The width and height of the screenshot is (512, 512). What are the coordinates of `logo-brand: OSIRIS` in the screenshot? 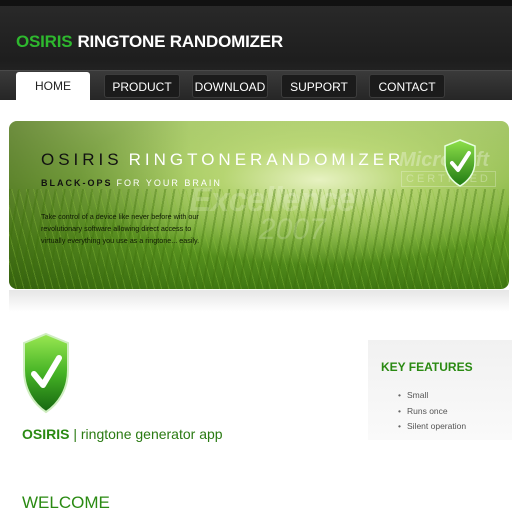 It's located at (44, 41).